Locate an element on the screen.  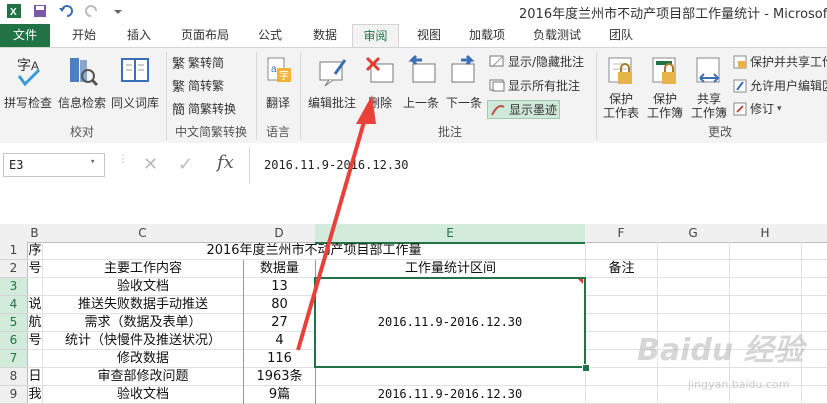
baidu-watermark-url: jingyan.baidu.com is located at coordinates (739, 384).